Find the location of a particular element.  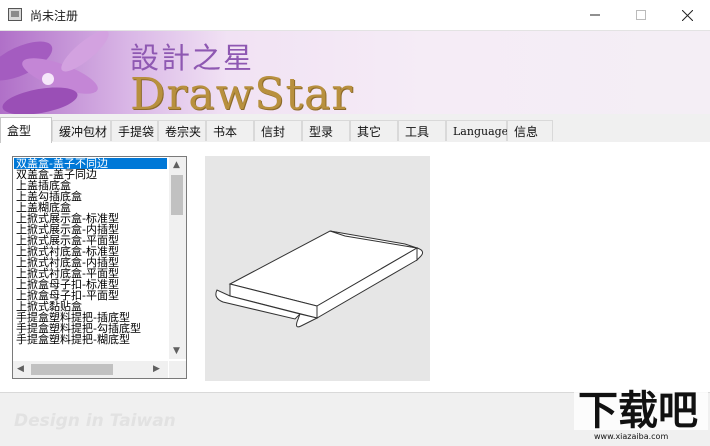

tab-handbag: 手提袋 is located at coordinates (134, 130).